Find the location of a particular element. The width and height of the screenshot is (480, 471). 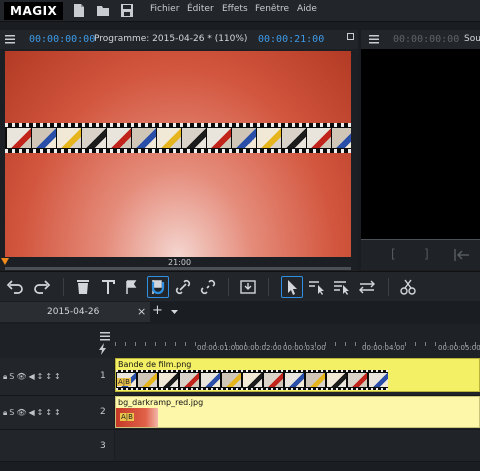

source-title: Sou is located at coordinates (472, 39).